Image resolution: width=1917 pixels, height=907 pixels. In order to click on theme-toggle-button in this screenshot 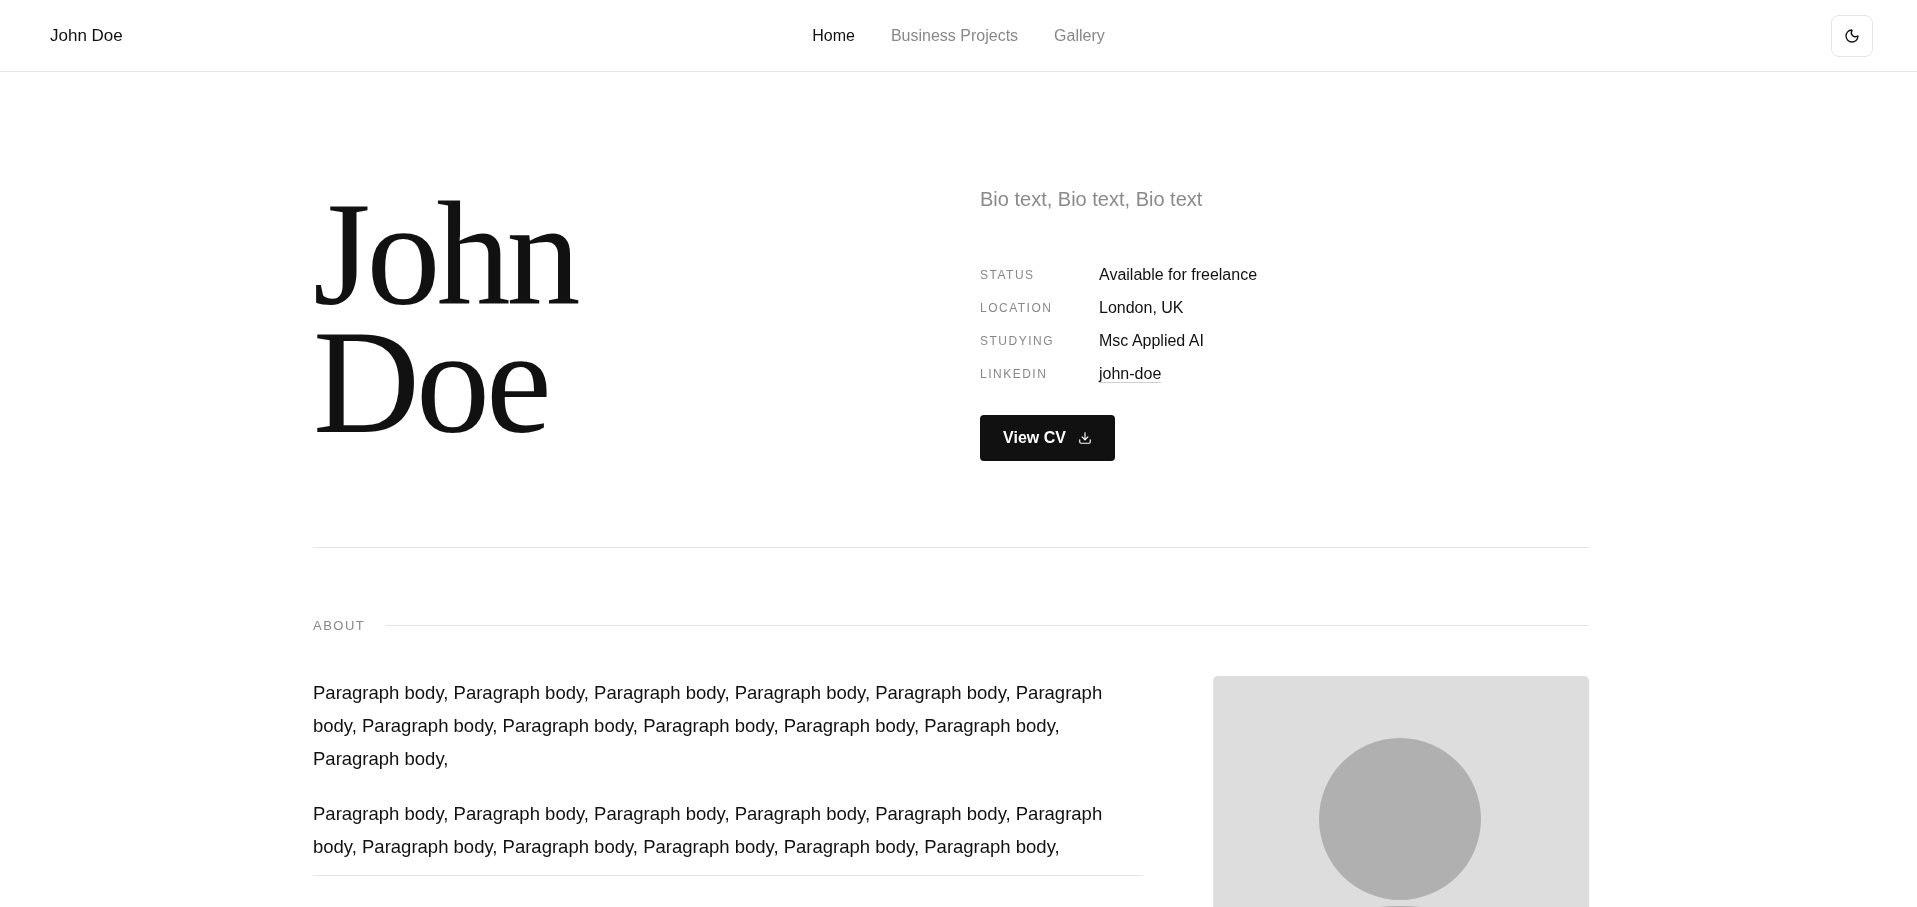, I will do `click(1852, 35)`.